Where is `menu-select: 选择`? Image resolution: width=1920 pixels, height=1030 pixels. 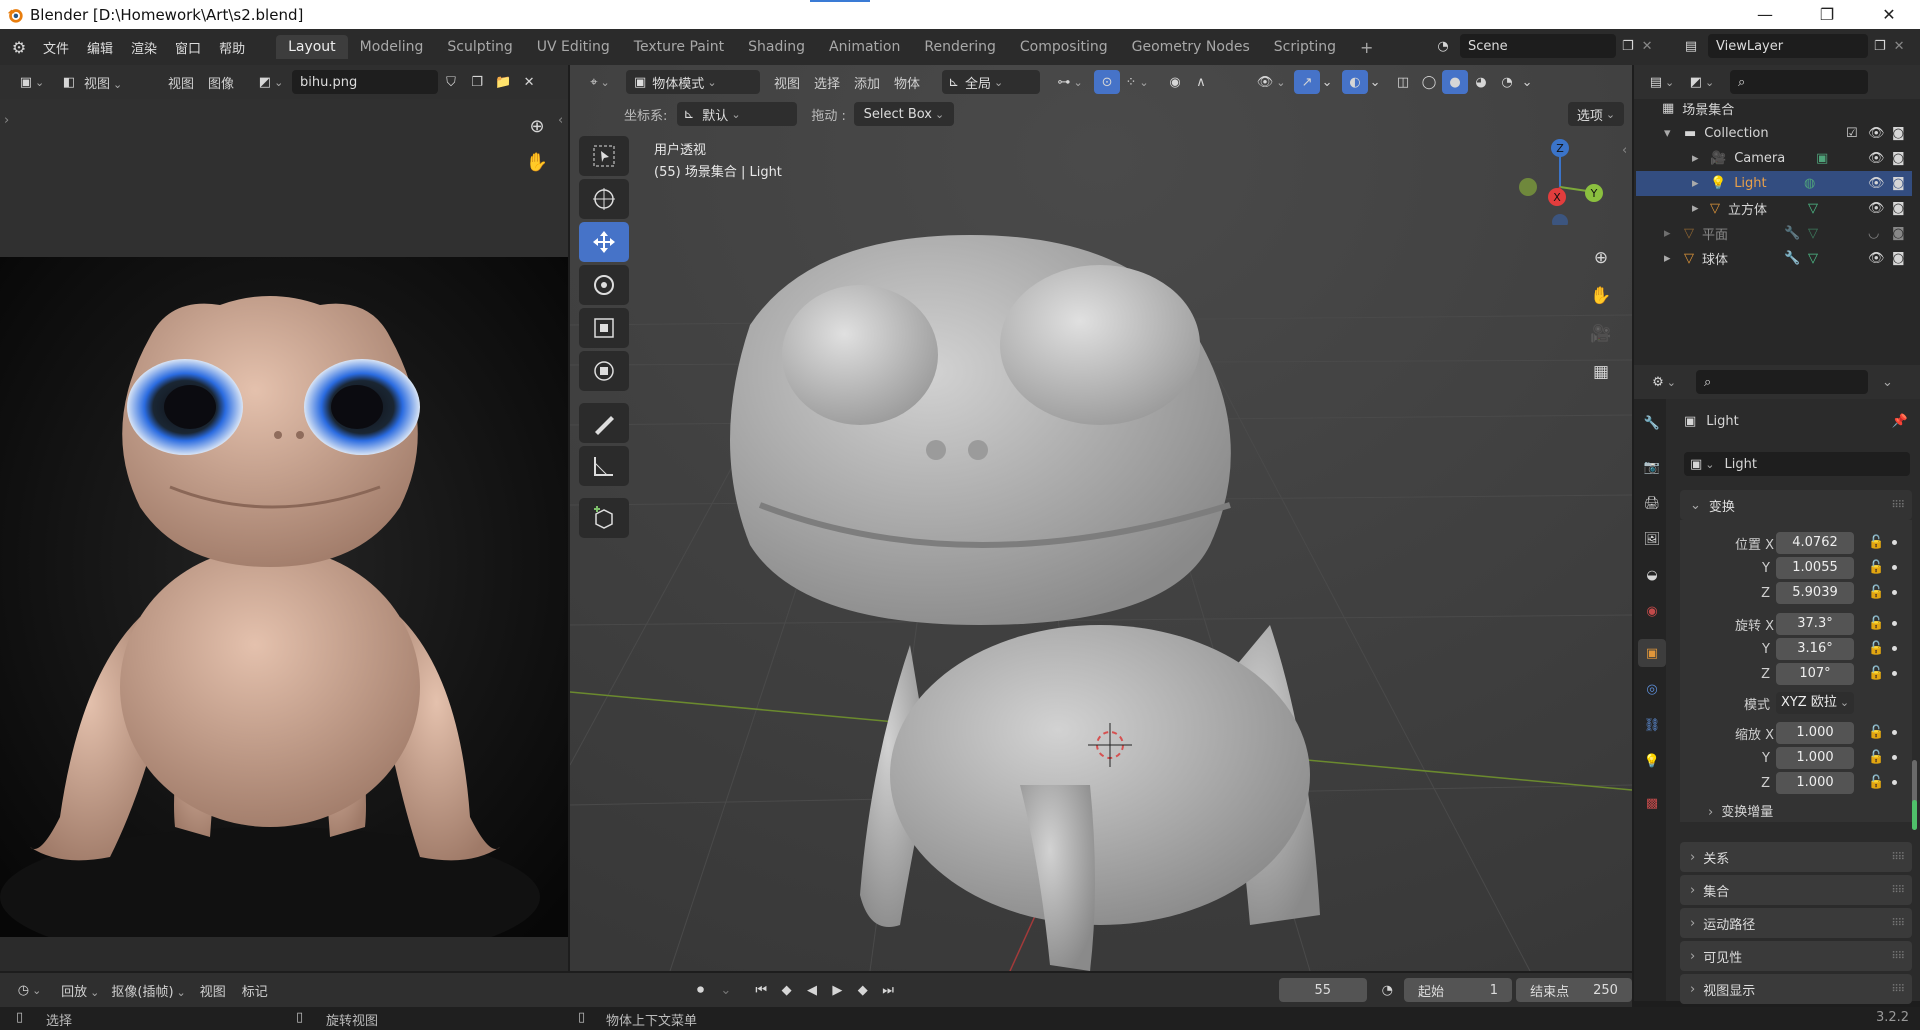
menu-select: 选择 is located at coordinates (827, 82).